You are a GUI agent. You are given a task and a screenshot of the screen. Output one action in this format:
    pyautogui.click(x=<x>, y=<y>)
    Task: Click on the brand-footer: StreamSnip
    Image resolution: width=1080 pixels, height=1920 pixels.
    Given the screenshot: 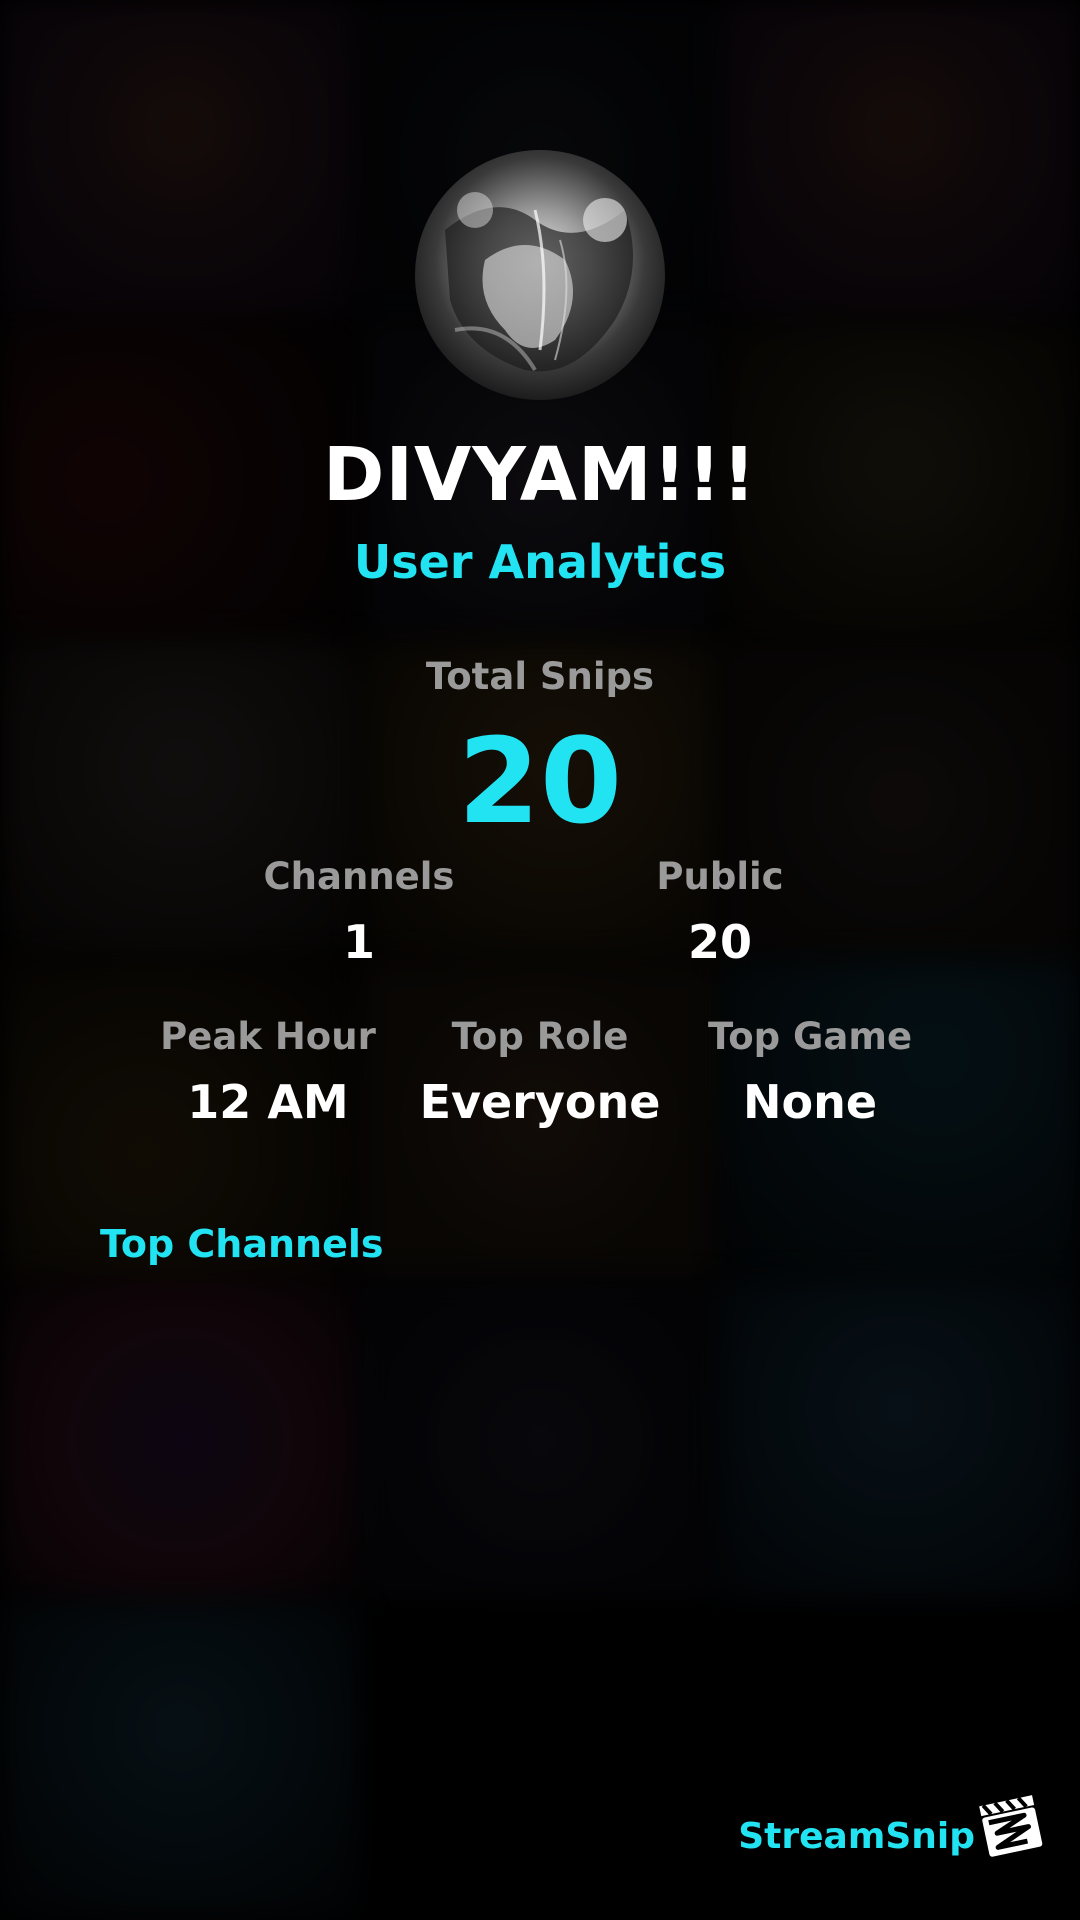 What is the action you would take?
    pyautogui.click(x=890, y=1832)
    